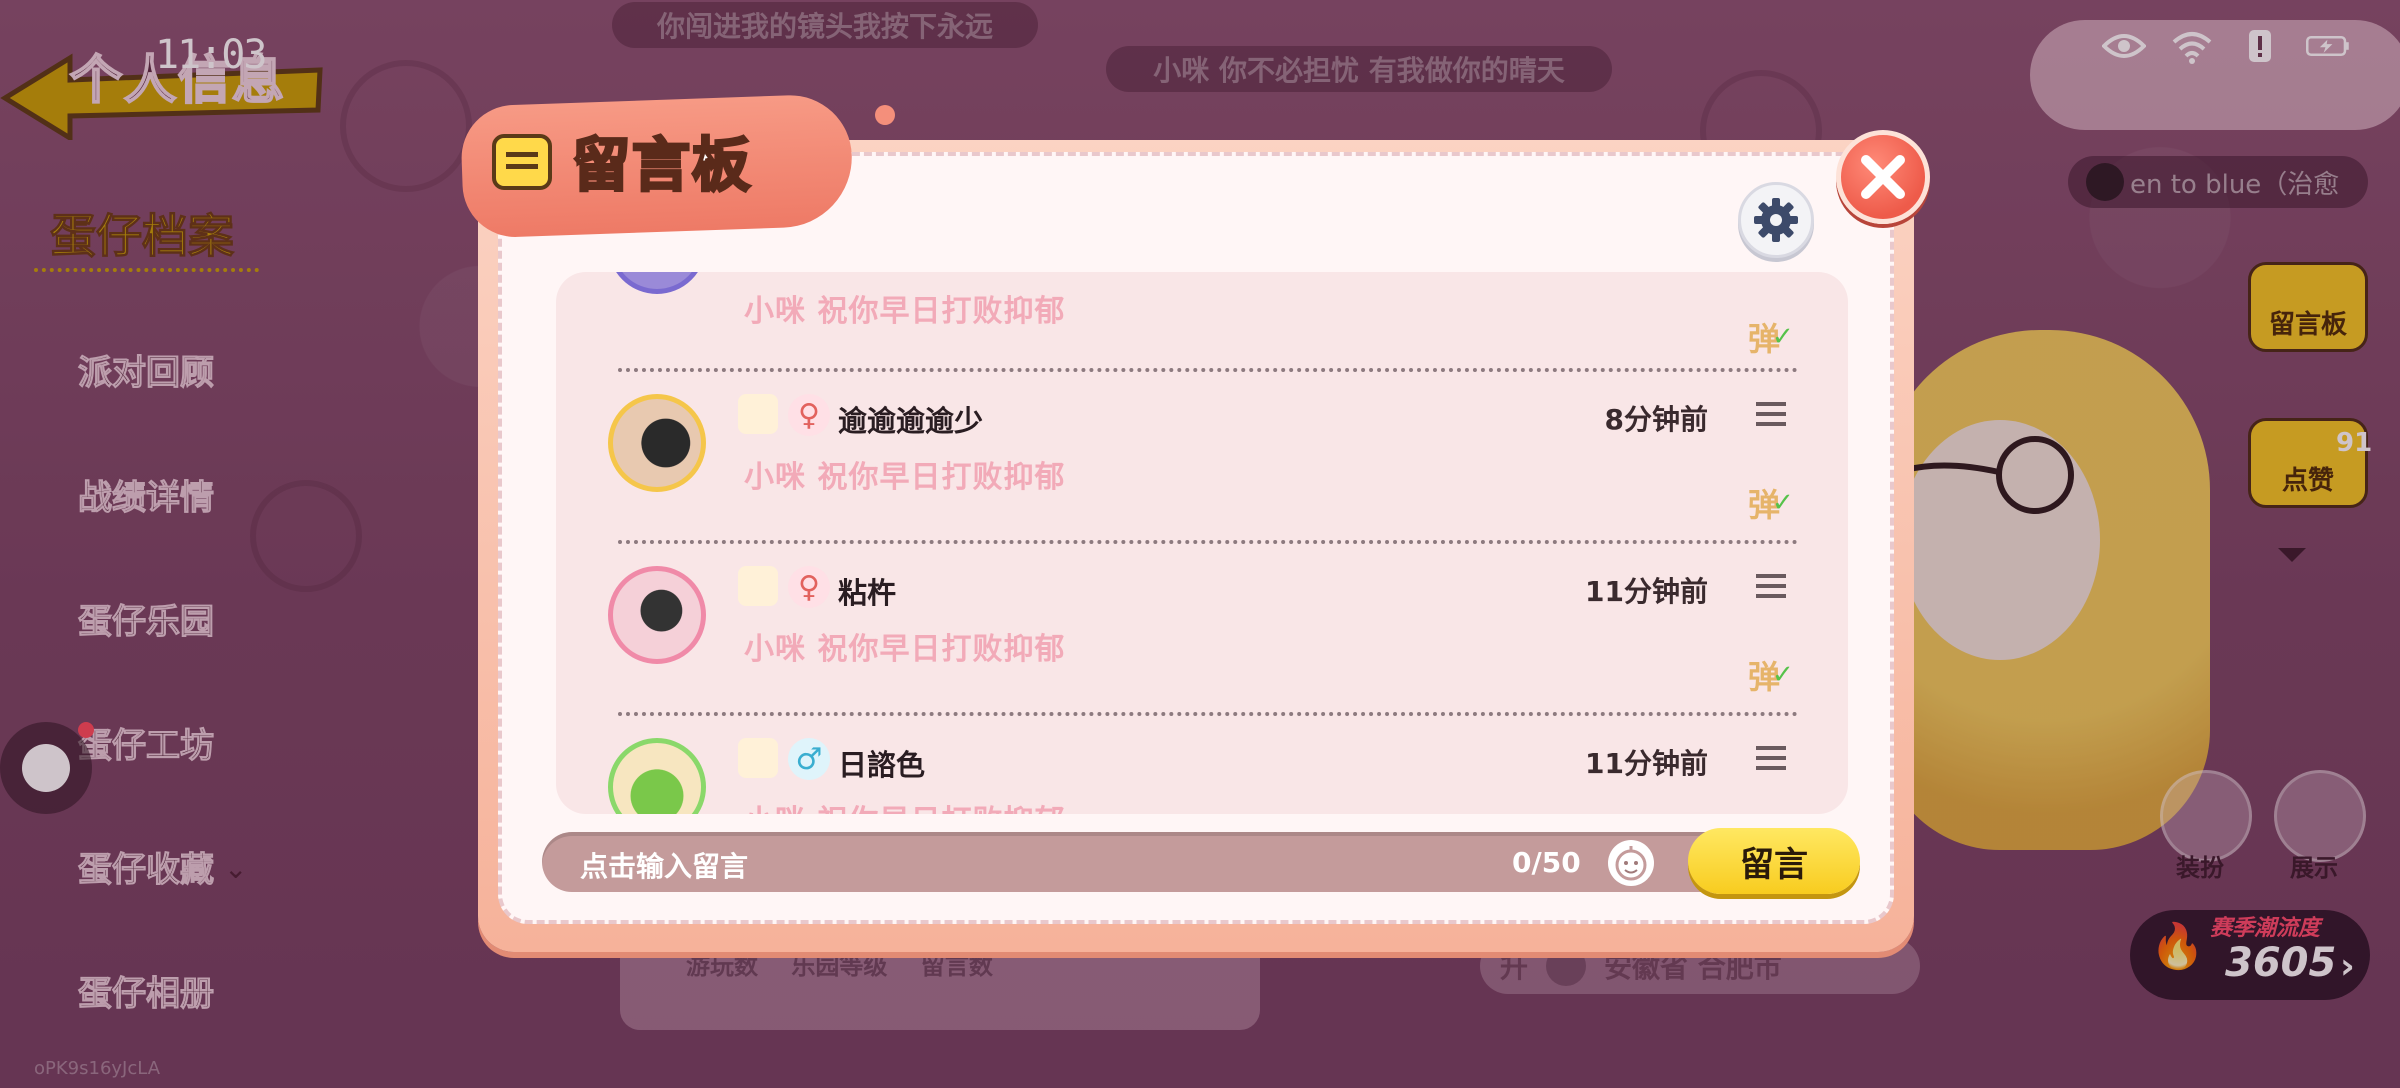 The height and width of the screenshot is (1088, 2400). I want to click on close-button, so click(1883, 177).